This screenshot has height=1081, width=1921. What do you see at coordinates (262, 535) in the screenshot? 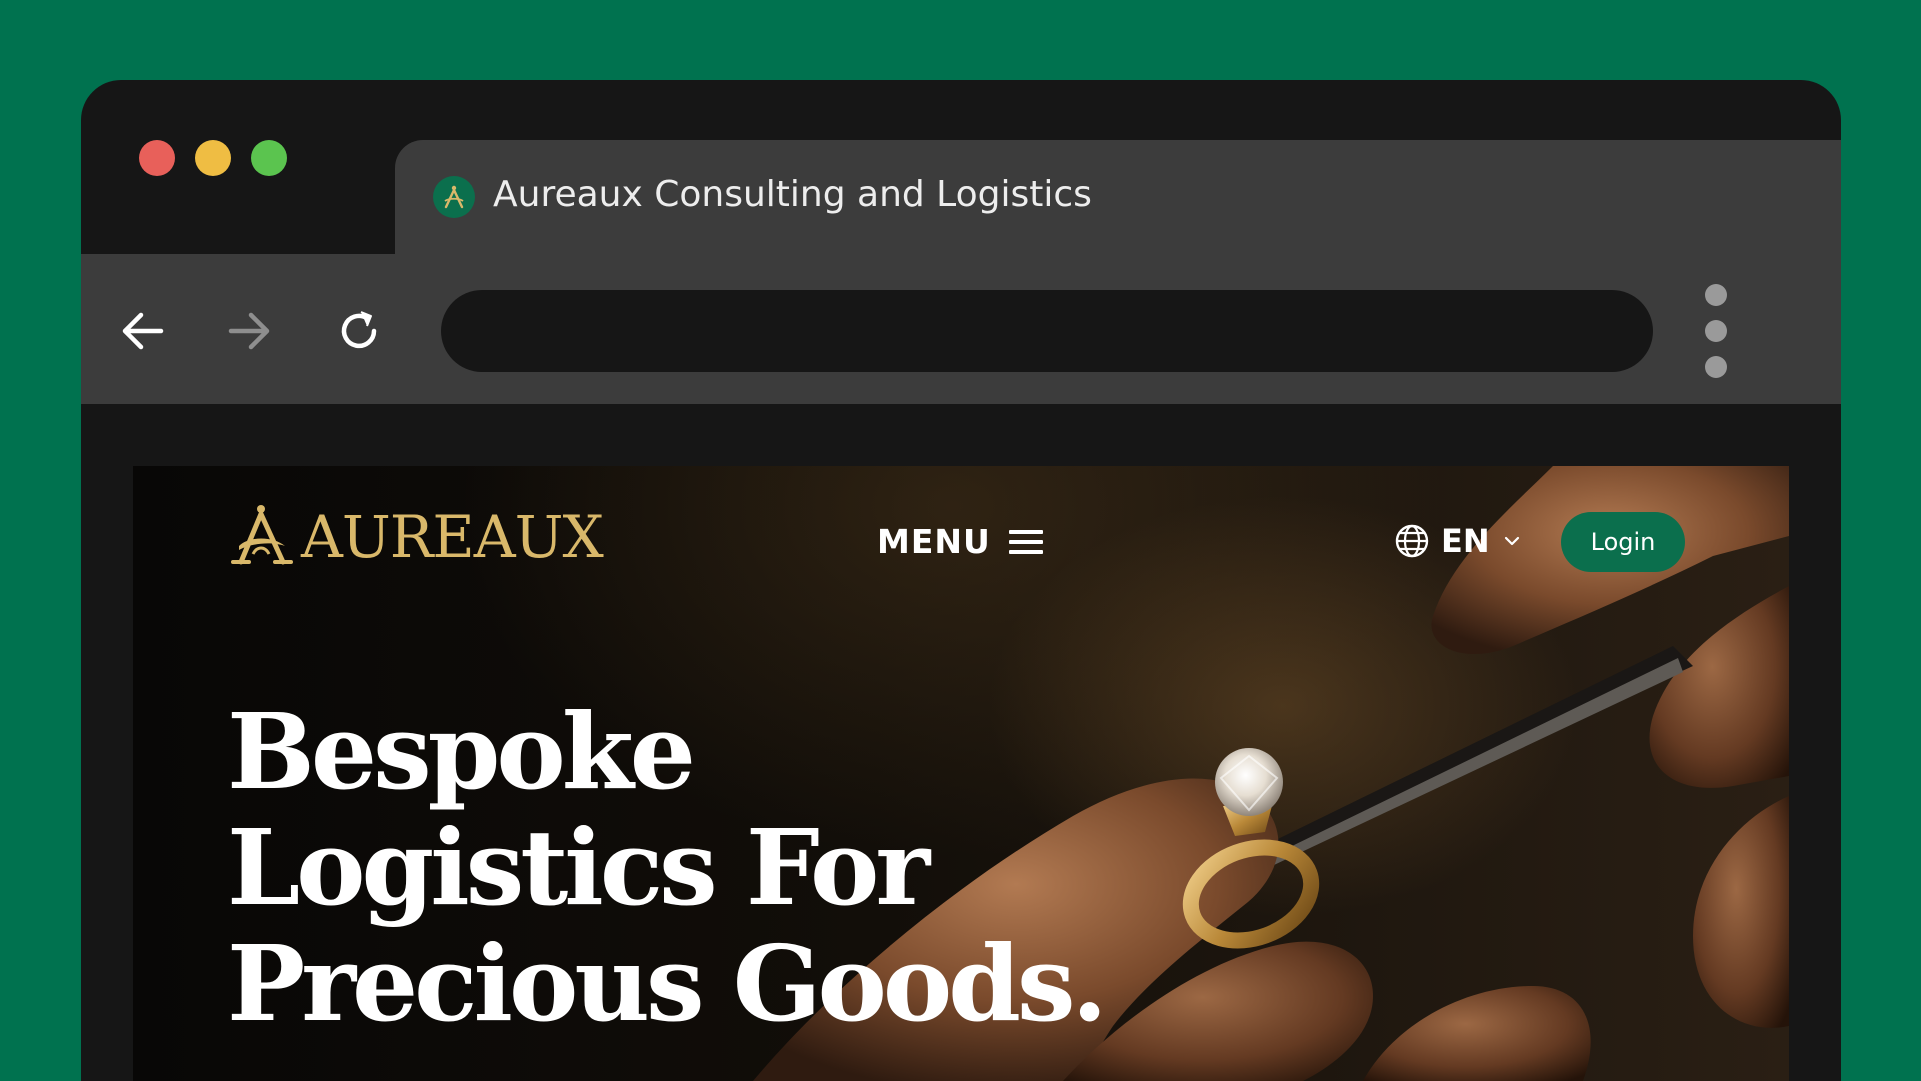
I see `aureaux-monogram-icon` at bounding box center [262, 535].